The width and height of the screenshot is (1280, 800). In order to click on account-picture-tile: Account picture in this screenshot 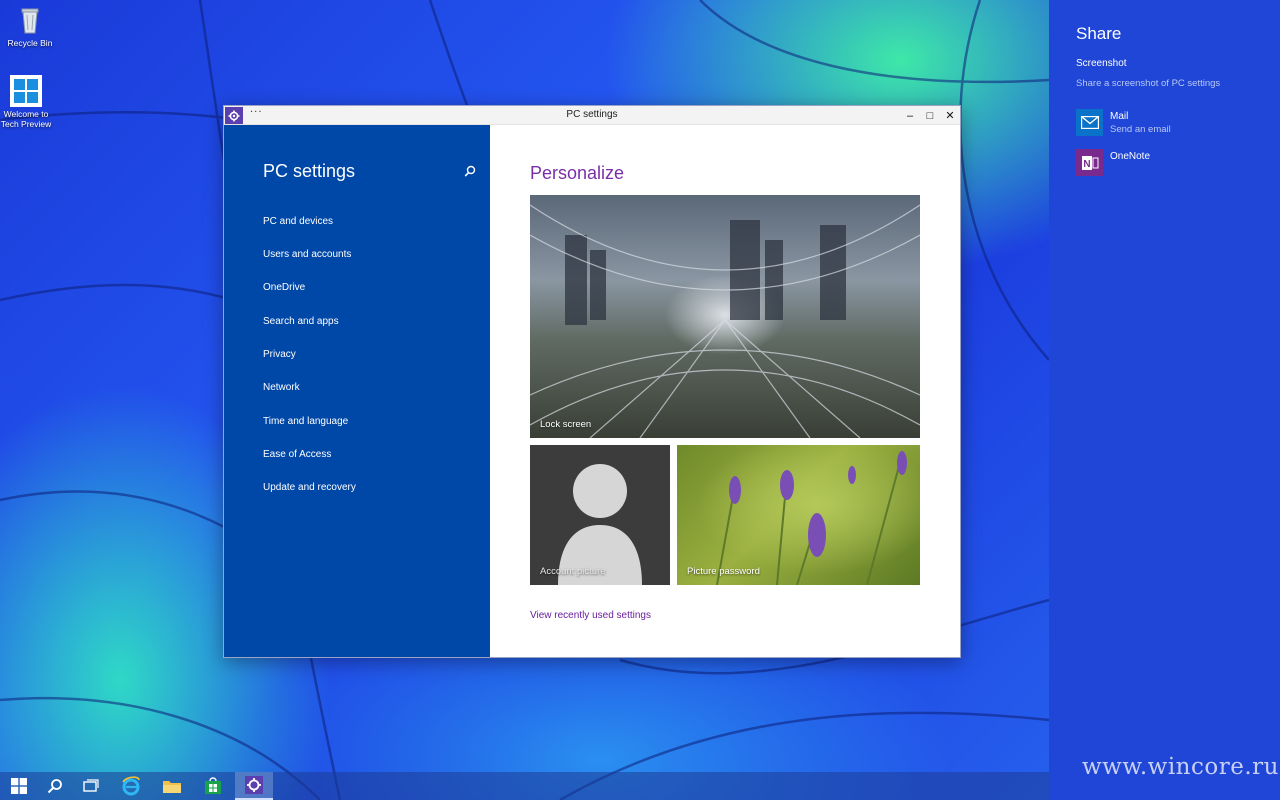, I will do `click(600, 515)`.